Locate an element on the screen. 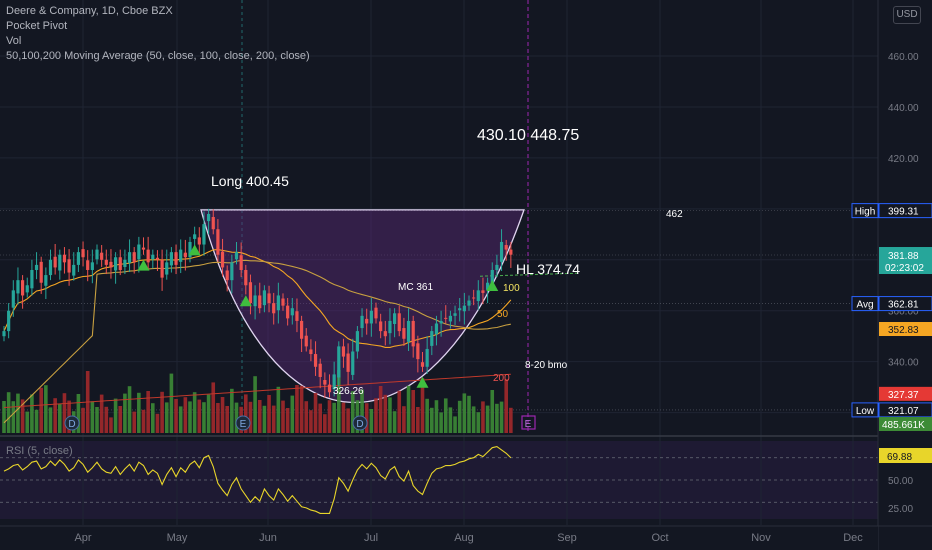 The image size is (932, 550). currency-badge: USD is located at coordinates (907, 15).